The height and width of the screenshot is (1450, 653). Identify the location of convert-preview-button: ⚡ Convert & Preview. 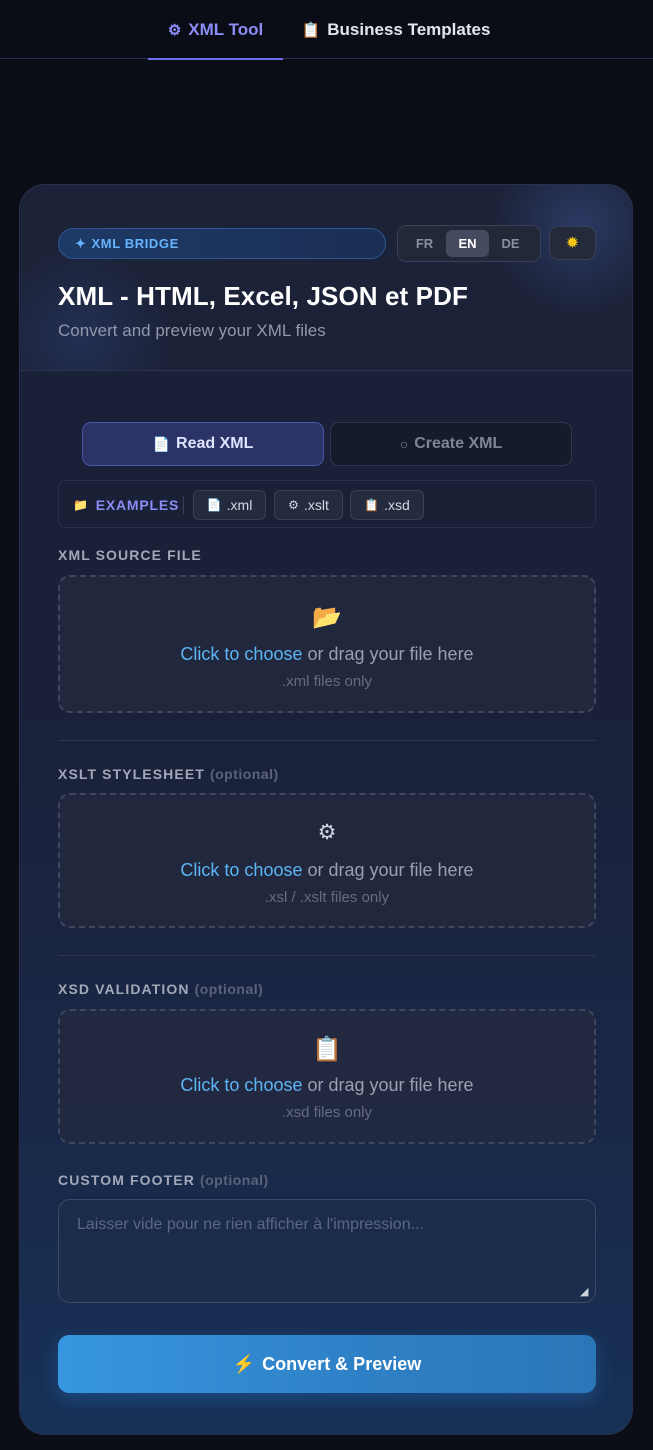
(327, 1364).